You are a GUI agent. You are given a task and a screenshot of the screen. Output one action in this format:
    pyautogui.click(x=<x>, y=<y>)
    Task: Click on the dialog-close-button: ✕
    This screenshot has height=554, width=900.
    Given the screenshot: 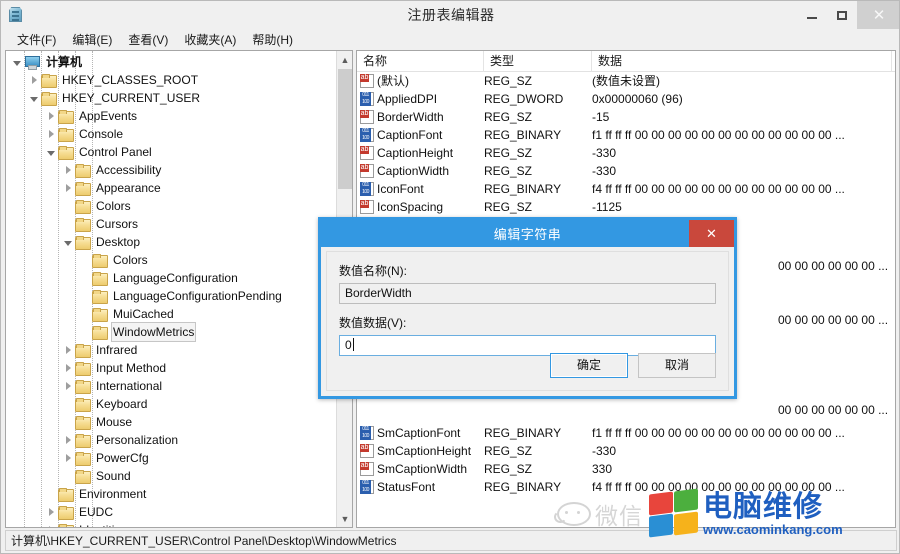 What is the action you would take?
    pyautogui.click(x=711, y=233)
    